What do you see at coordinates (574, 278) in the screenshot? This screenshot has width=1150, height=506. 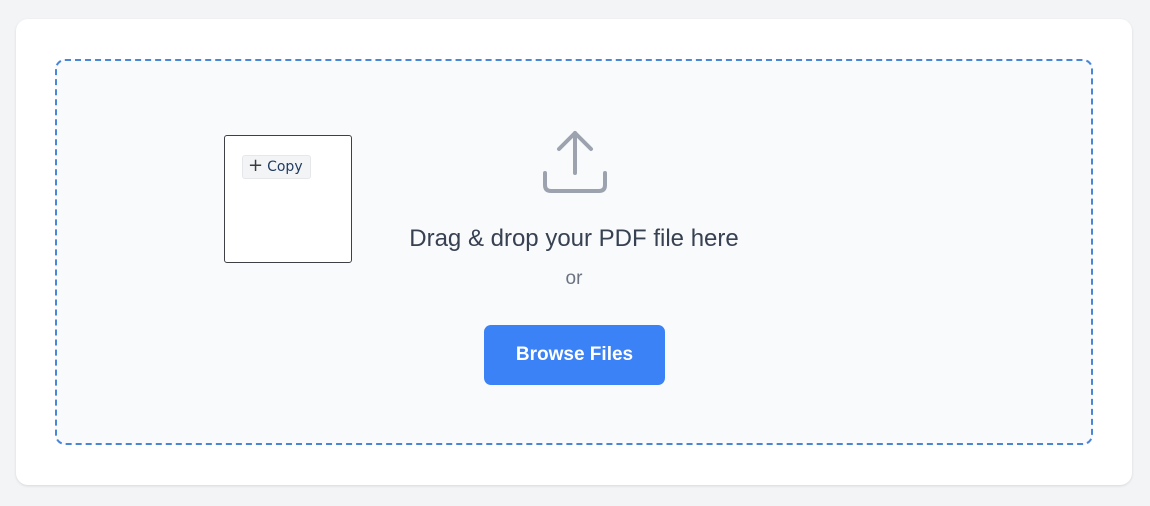 I see `or-separator: or` at bounding box center [574, 278].